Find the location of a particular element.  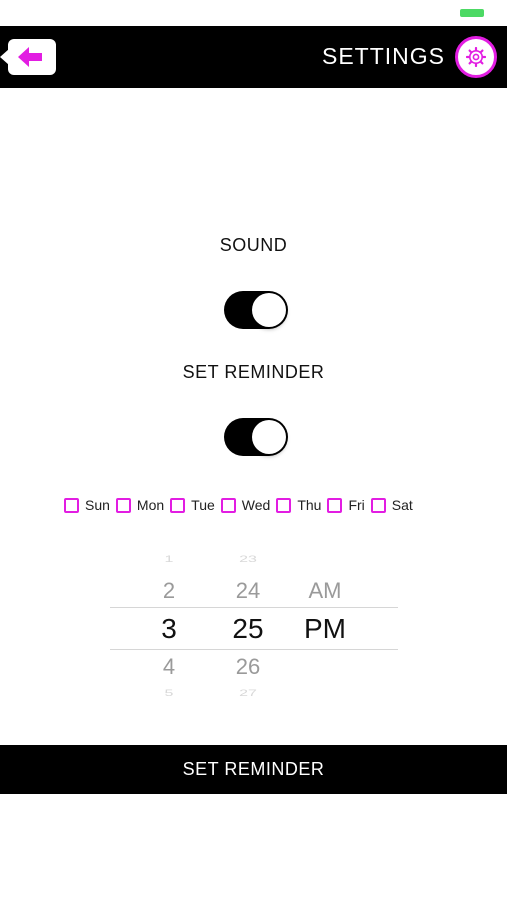

day-checkbox-sun: Sun is located at coordinates (87, 505).